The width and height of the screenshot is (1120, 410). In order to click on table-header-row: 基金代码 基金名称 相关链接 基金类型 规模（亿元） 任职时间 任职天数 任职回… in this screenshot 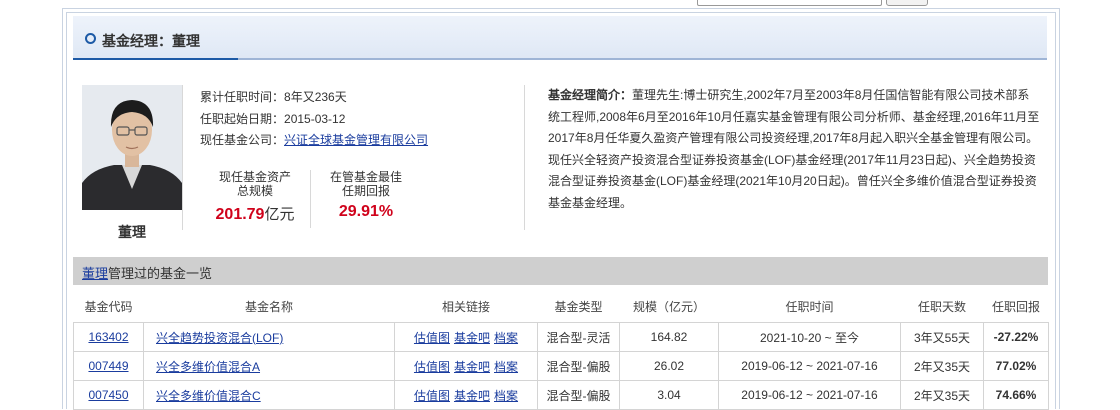, I will do `click(561, 306)`.